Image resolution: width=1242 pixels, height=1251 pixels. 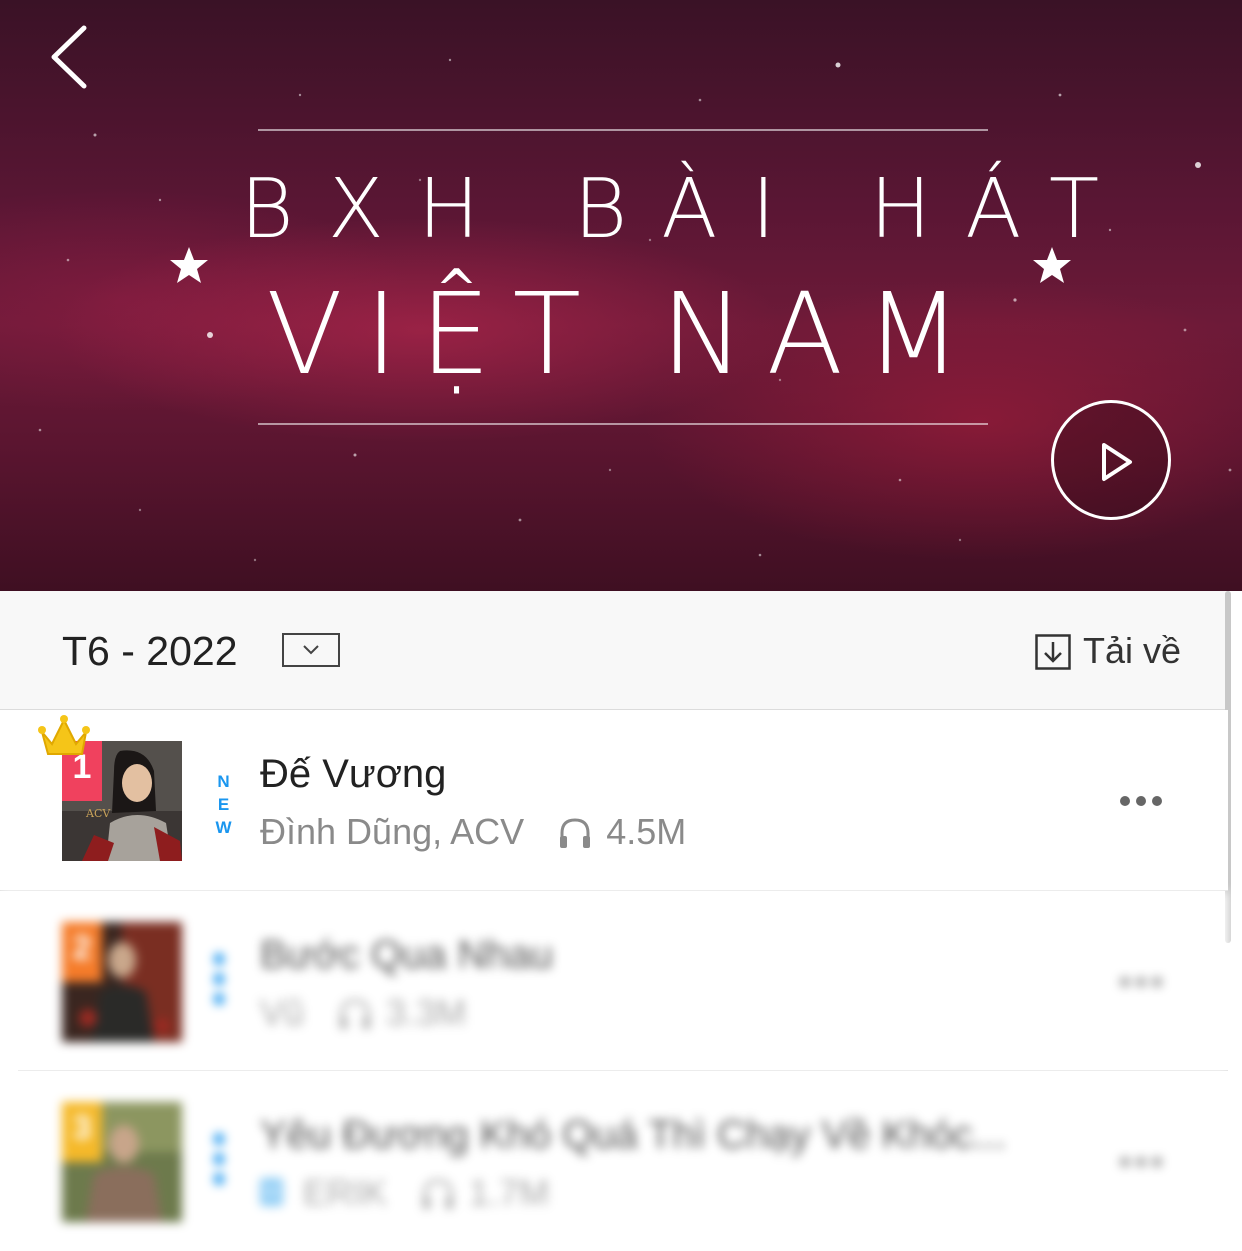 What do you see at coordinates (625, 335) in the screenshot?
I see `banner-title-line-2: VIỆT NAM` at bounding box center [625, 335].